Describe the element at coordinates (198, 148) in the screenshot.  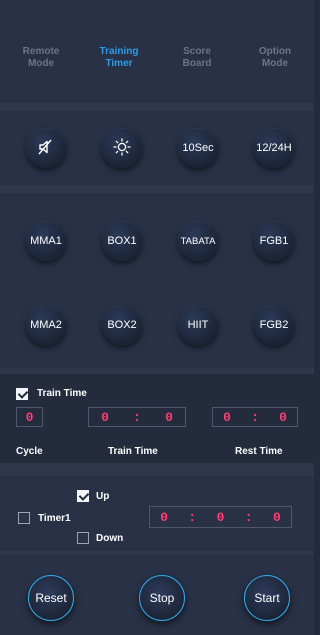
I see `ten-second-button: 10Sec` at that location.